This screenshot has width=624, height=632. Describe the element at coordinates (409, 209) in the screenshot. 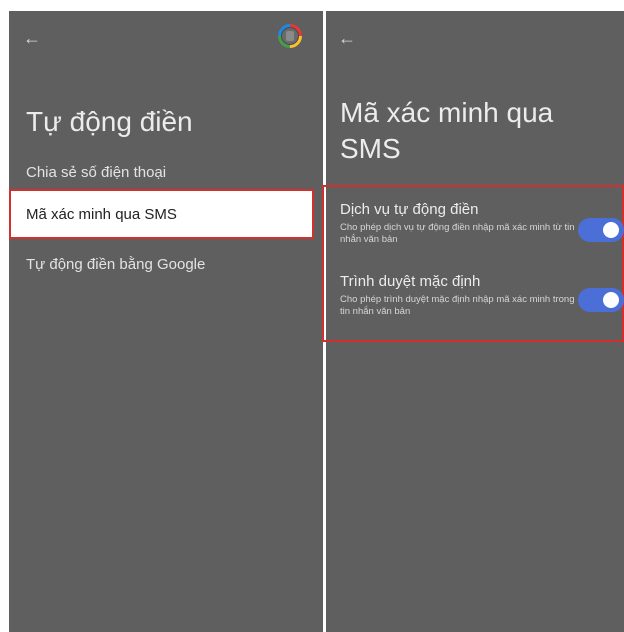

I see `setting-title: Dịch vụ tự động điền` at that location.